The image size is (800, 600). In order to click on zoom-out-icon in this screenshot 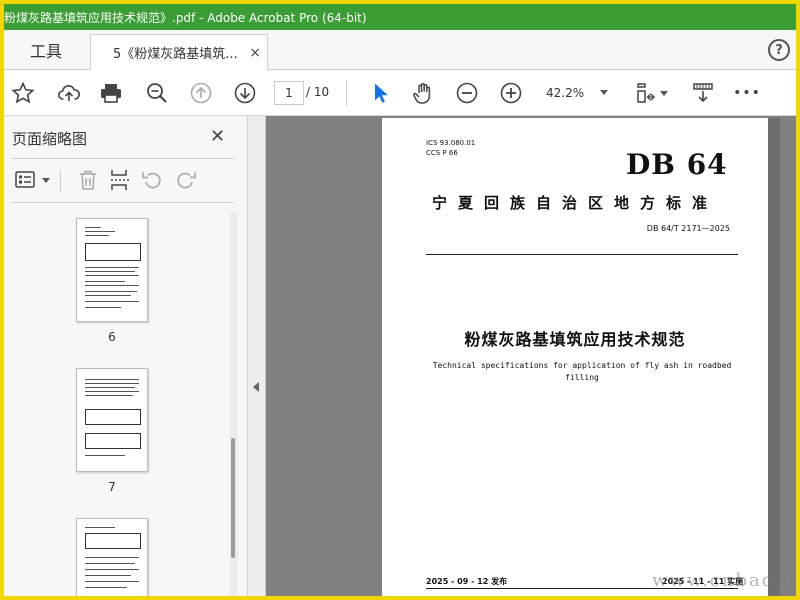, I will do `click(467, 93)`.